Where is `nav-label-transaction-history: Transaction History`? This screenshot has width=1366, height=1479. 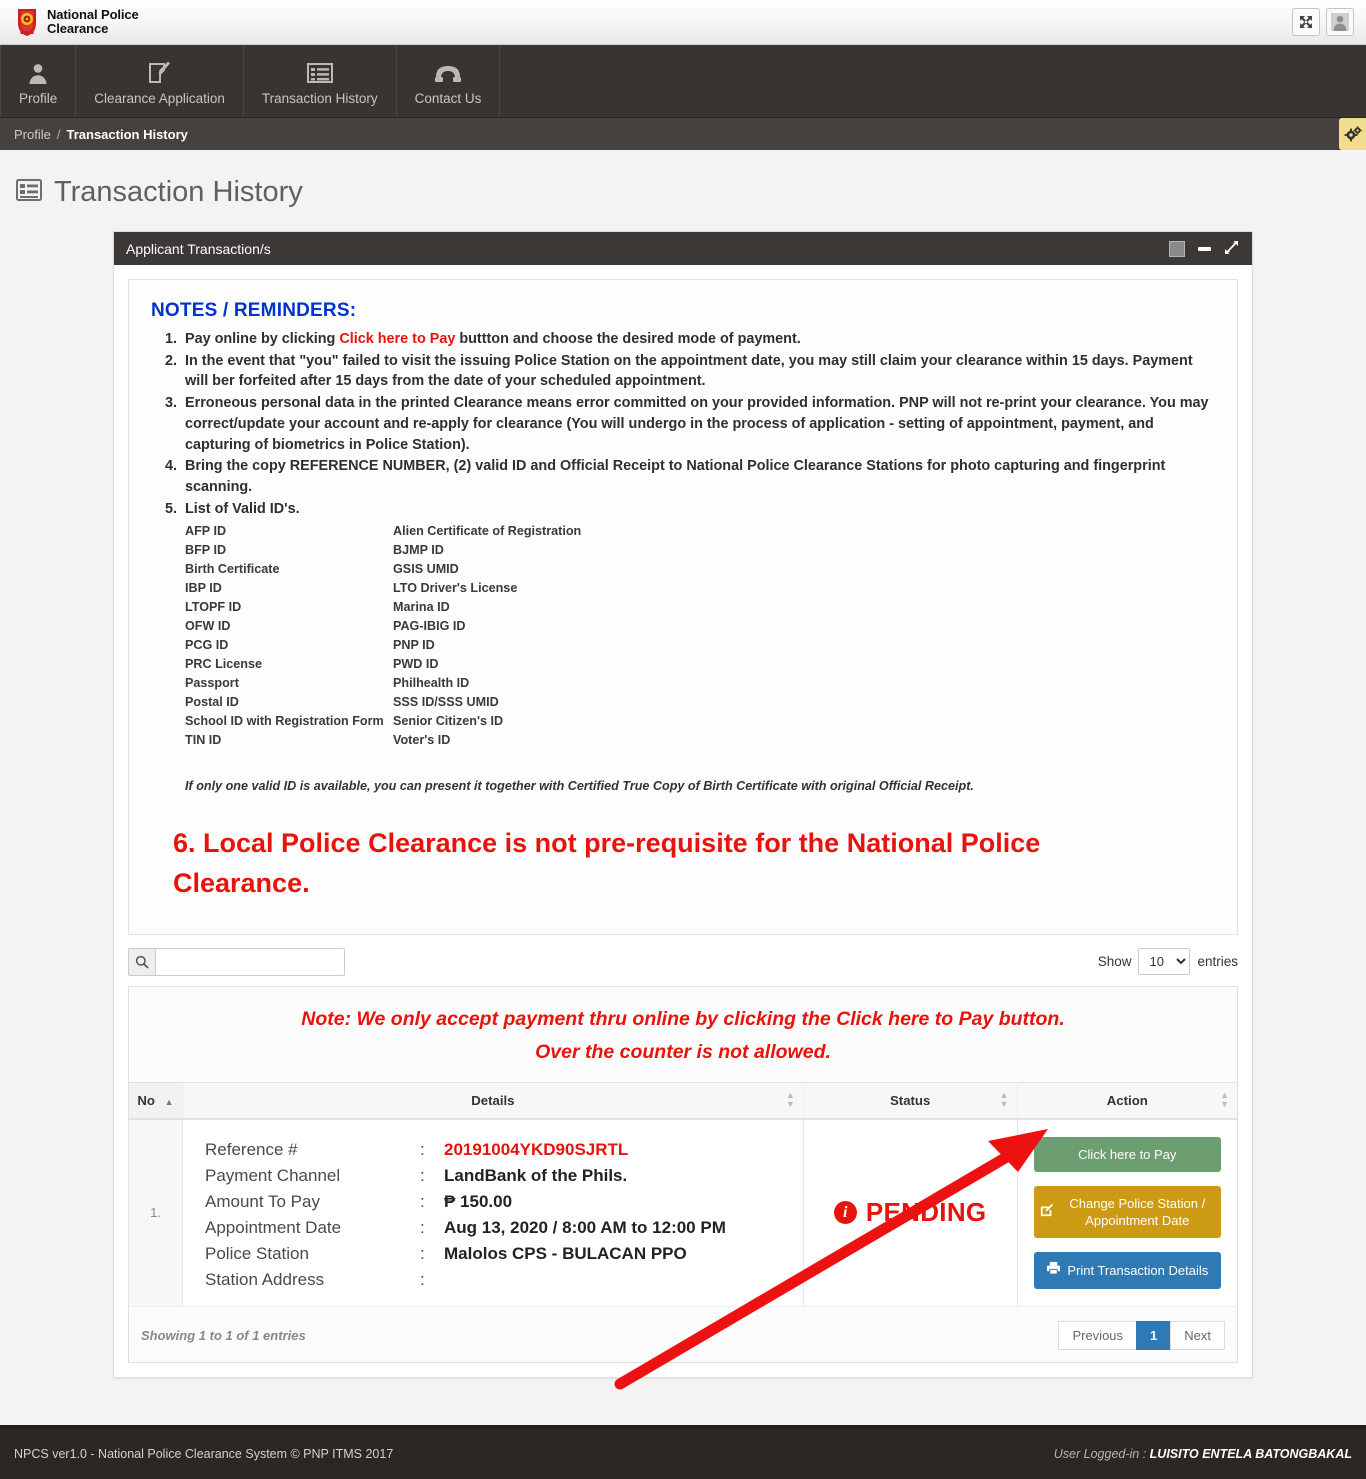
nav-label-transaction-history: Transaction History is located at coordinates (319, 98).